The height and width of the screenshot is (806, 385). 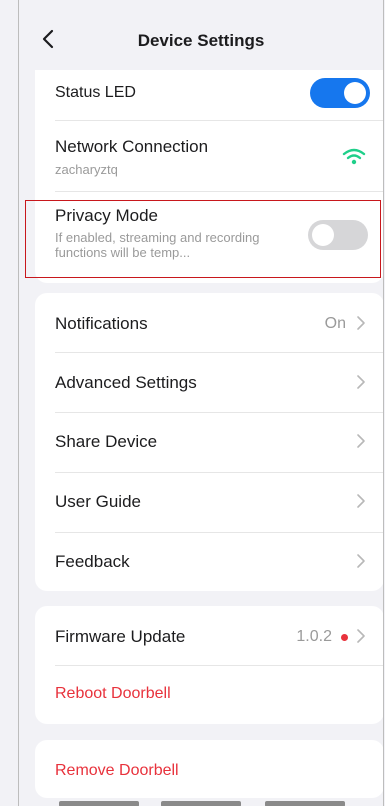 I want to click on firmware-version: 1.0.2, so click(x=314, y=636).